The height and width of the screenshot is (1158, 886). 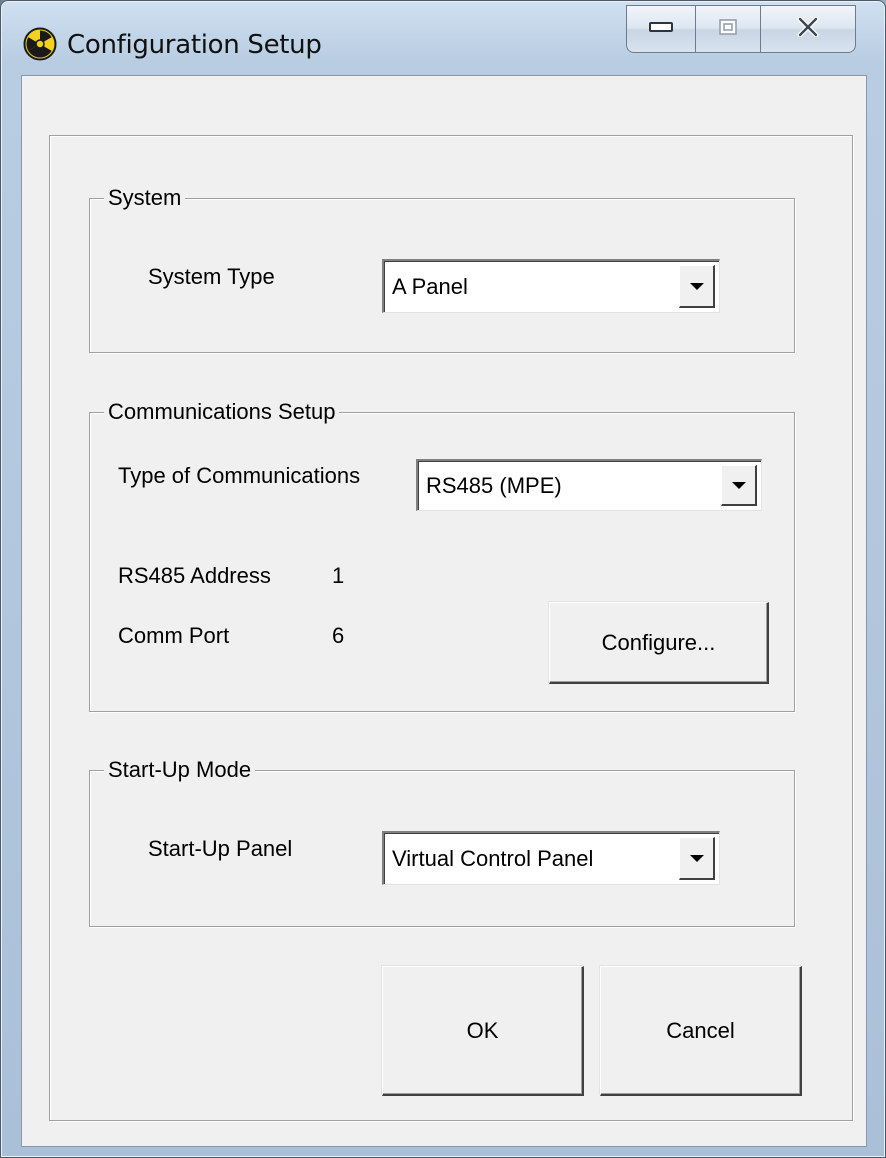 What do you see at coordinates (338, 575) in the screenshot?
I see `rs485-address-value: 1` at bounding box center [338, 575].